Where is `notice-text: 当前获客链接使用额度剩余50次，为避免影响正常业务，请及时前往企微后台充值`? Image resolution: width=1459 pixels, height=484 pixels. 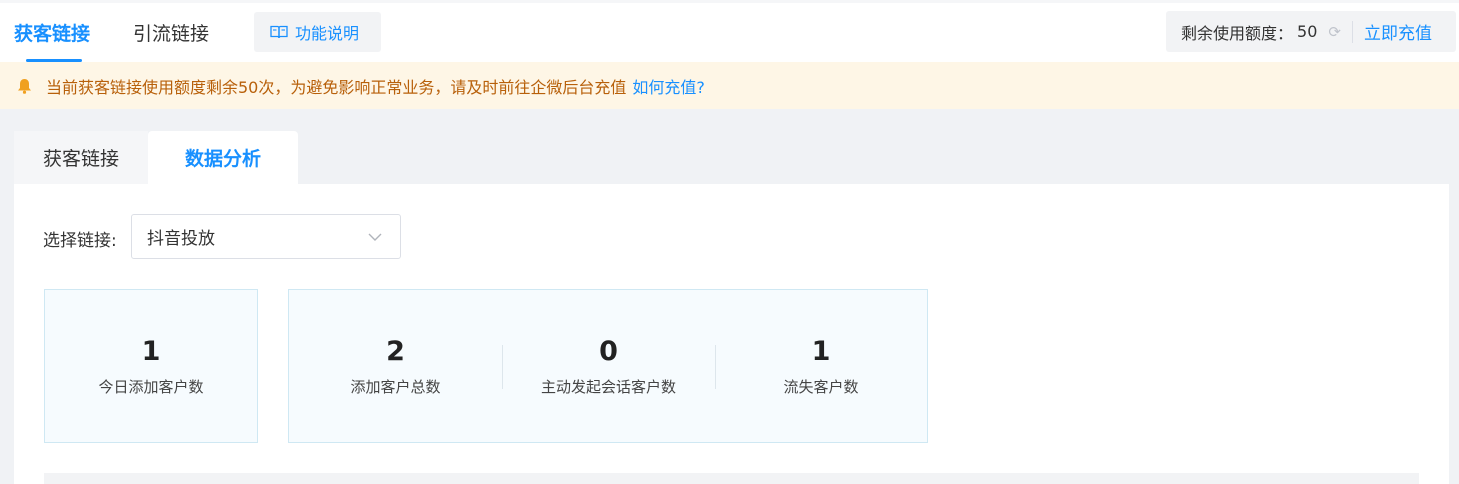 notice-text: 当前获客链接使用额度剩余50次，为避免影响正常业务，请及时前往企微后台充值 is located at coordinates (336, 87).